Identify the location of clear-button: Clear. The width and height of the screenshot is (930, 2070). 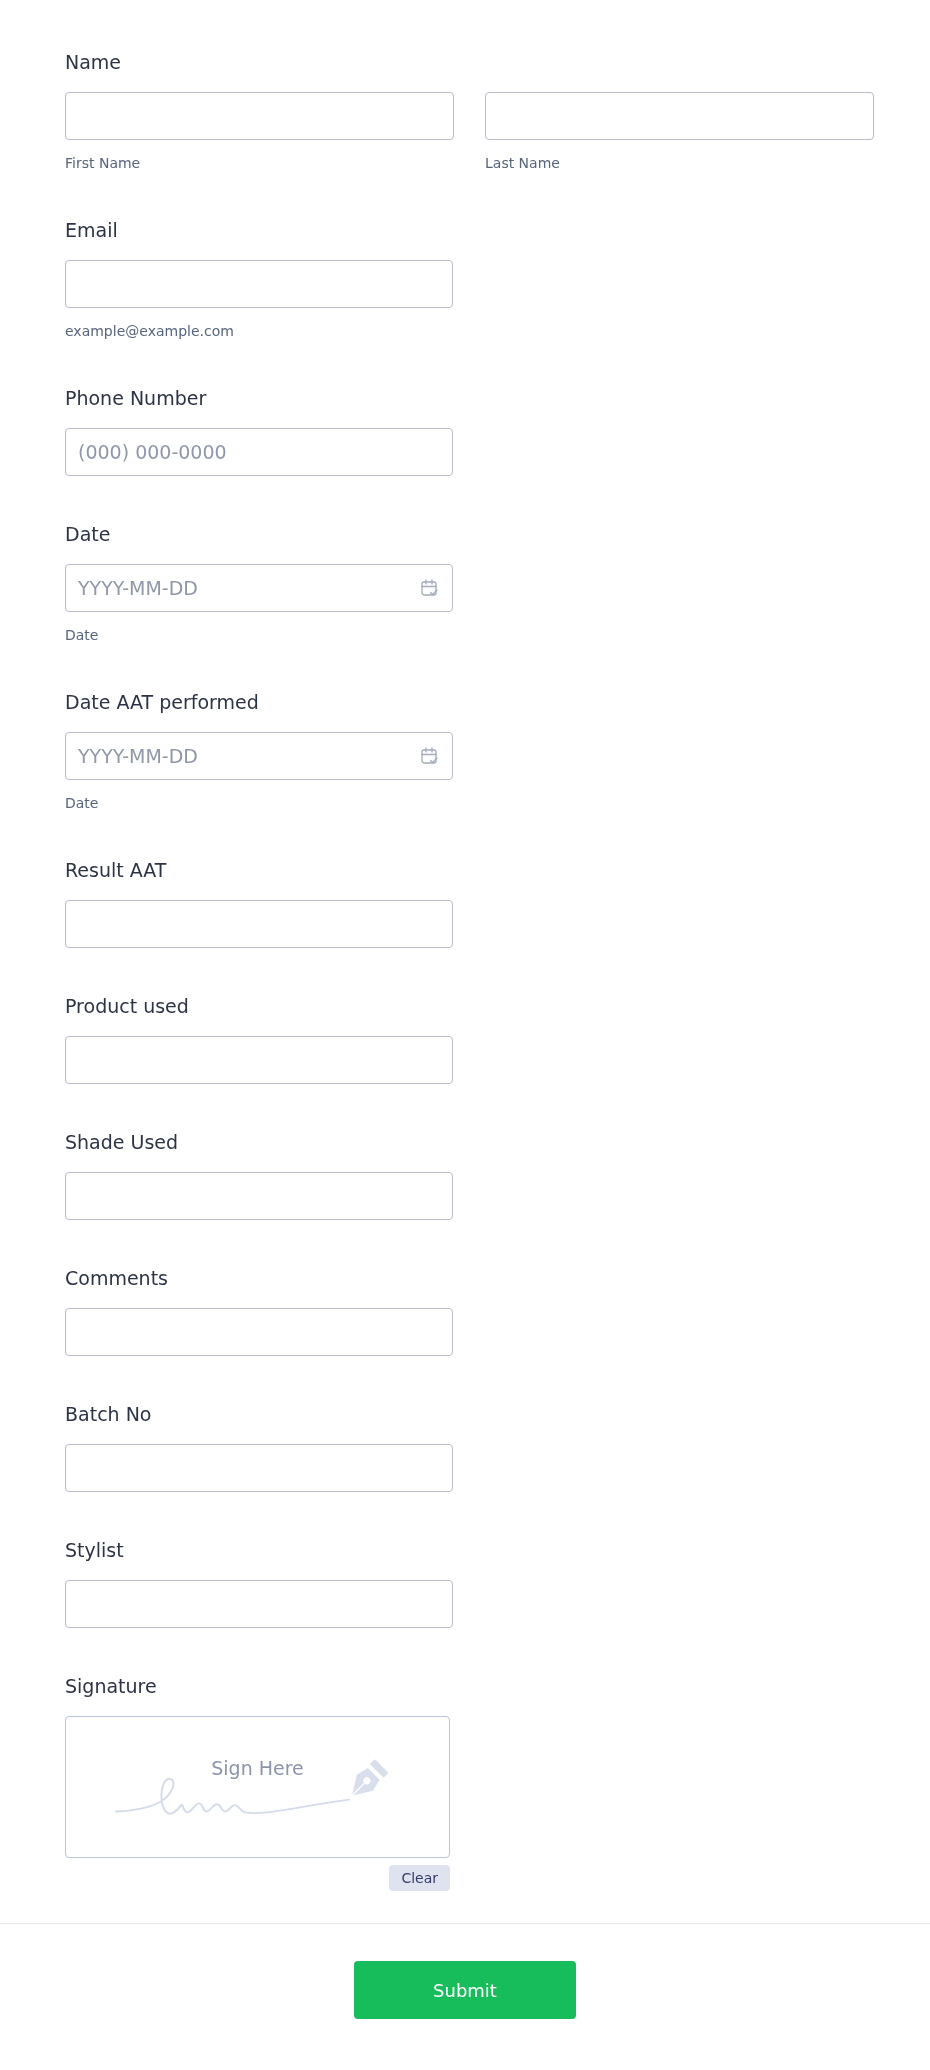
(419, 1878).